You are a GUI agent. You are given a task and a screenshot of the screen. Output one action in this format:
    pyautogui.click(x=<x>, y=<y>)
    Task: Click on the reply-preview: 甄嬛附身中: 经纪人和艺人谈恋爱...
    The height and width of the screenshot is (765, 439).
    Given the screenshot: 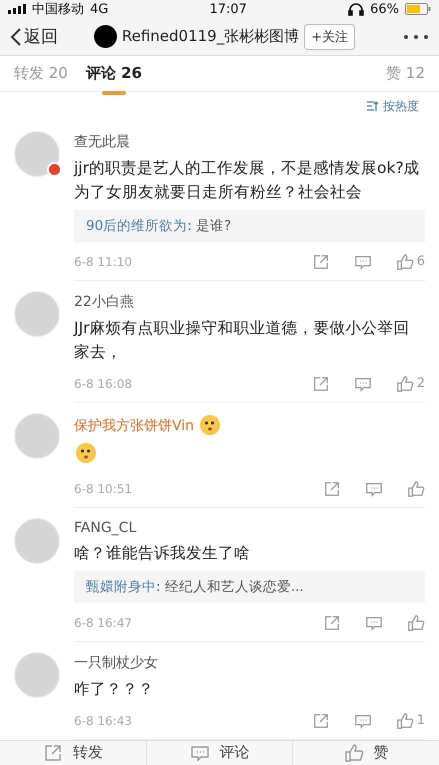 What is the action you would take?
    pyautogui.click(x=249, y=586)
    